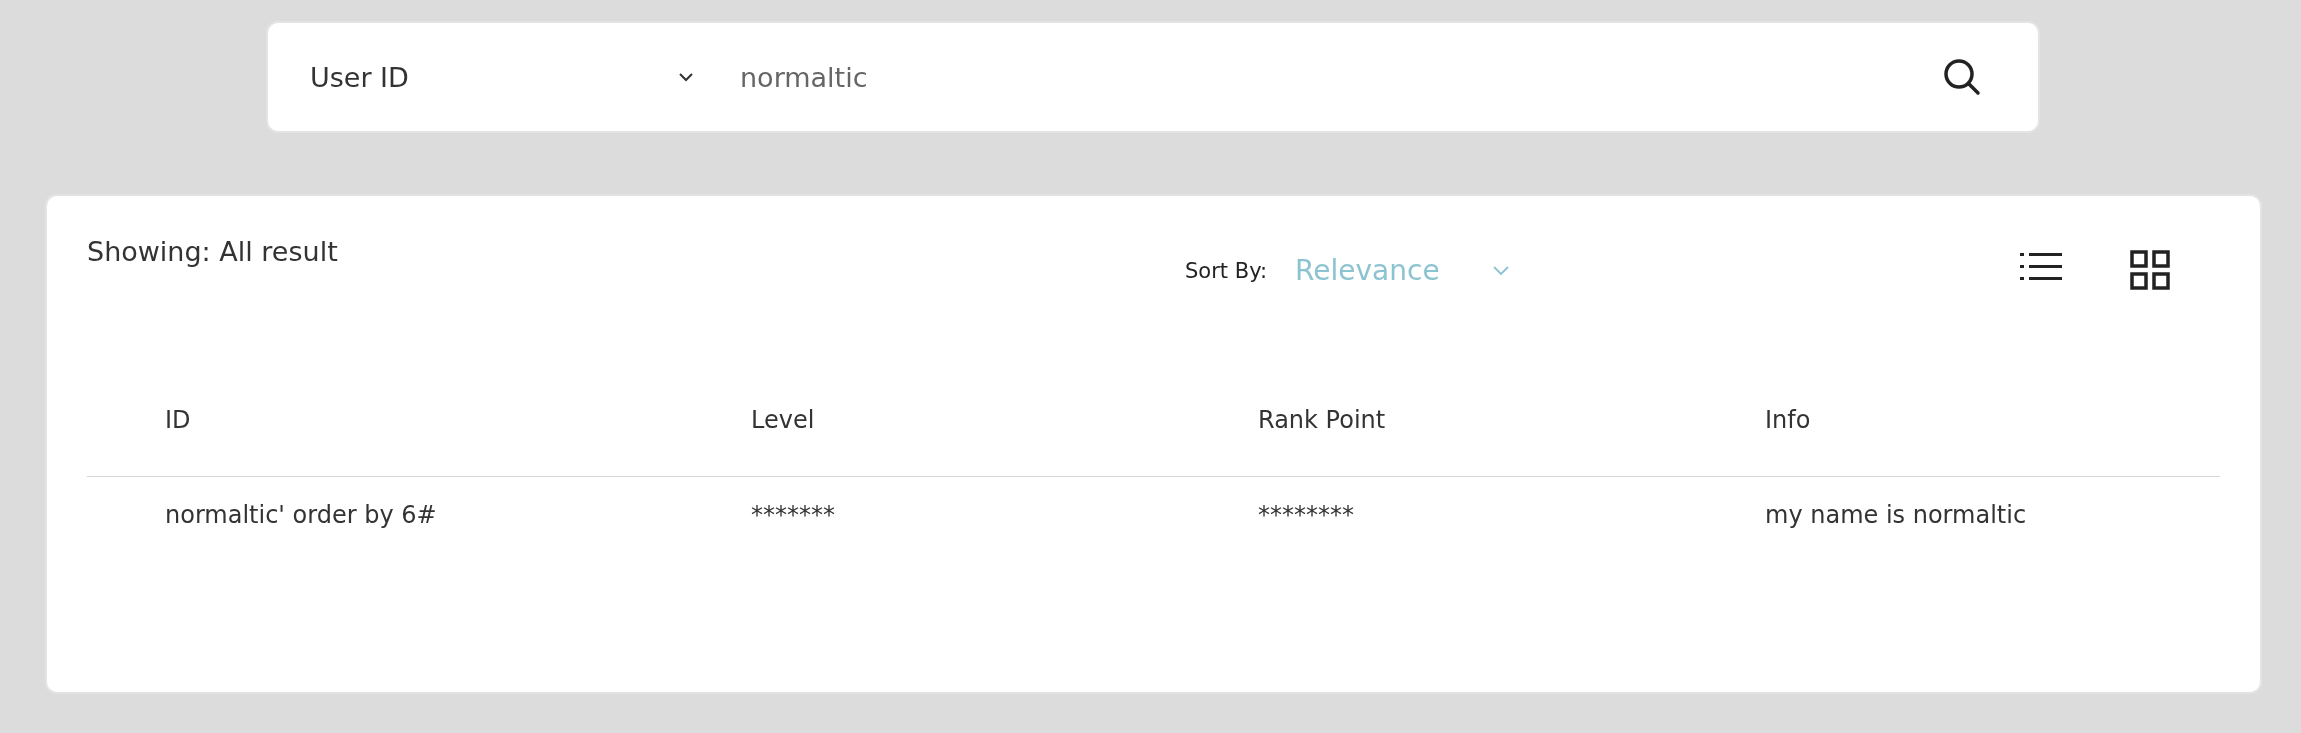 This screenshot has width=2301, height=733. I want to click on grid-view-icon, so click(2150, 270).